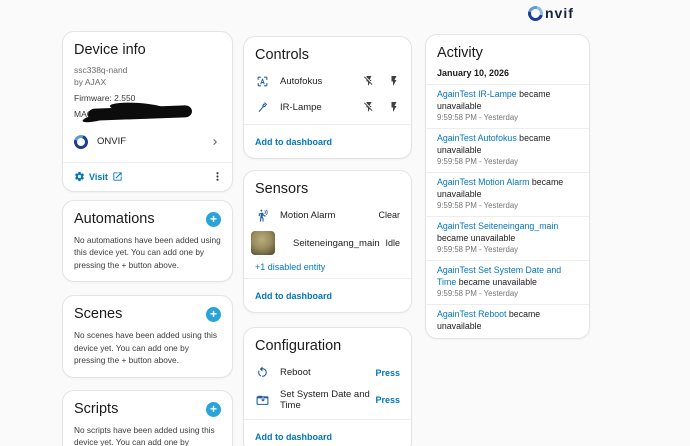 This screenshot has width=690, height=446. I want to click on sensors-title: Sensors, so click(282, 189).